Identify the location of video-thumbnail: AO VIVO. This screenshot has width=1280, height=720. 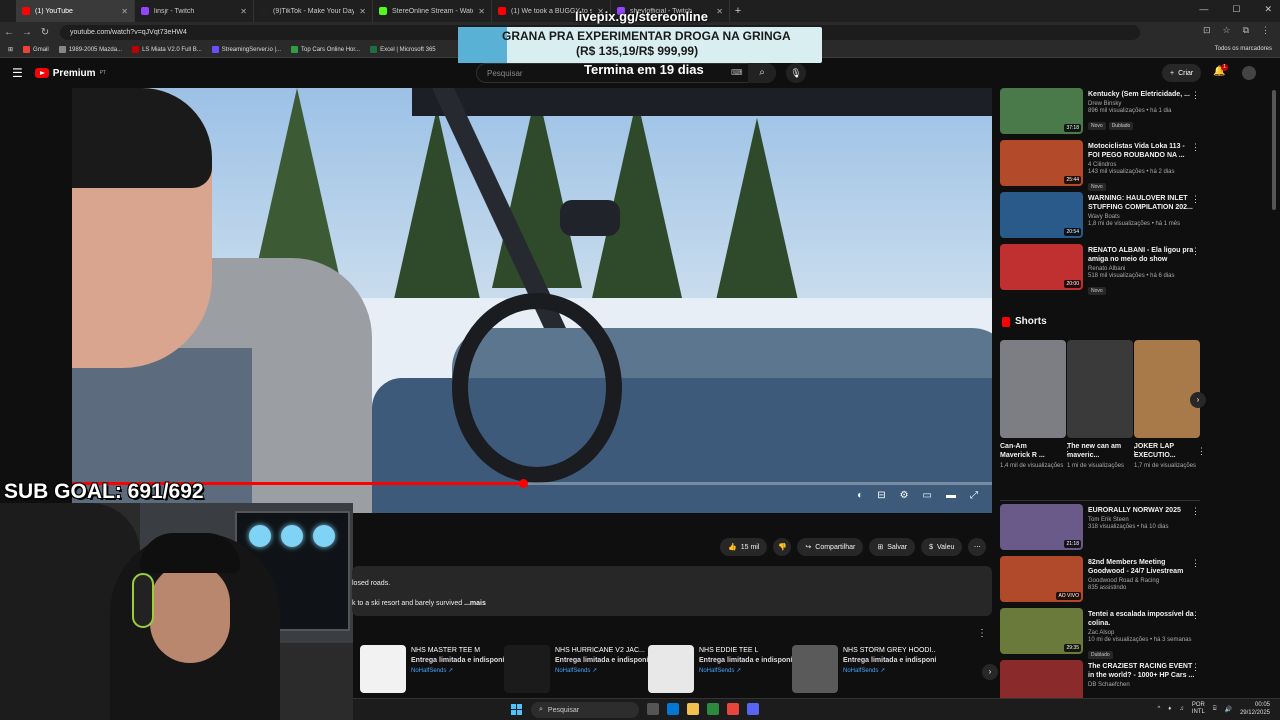
(1041, 579).